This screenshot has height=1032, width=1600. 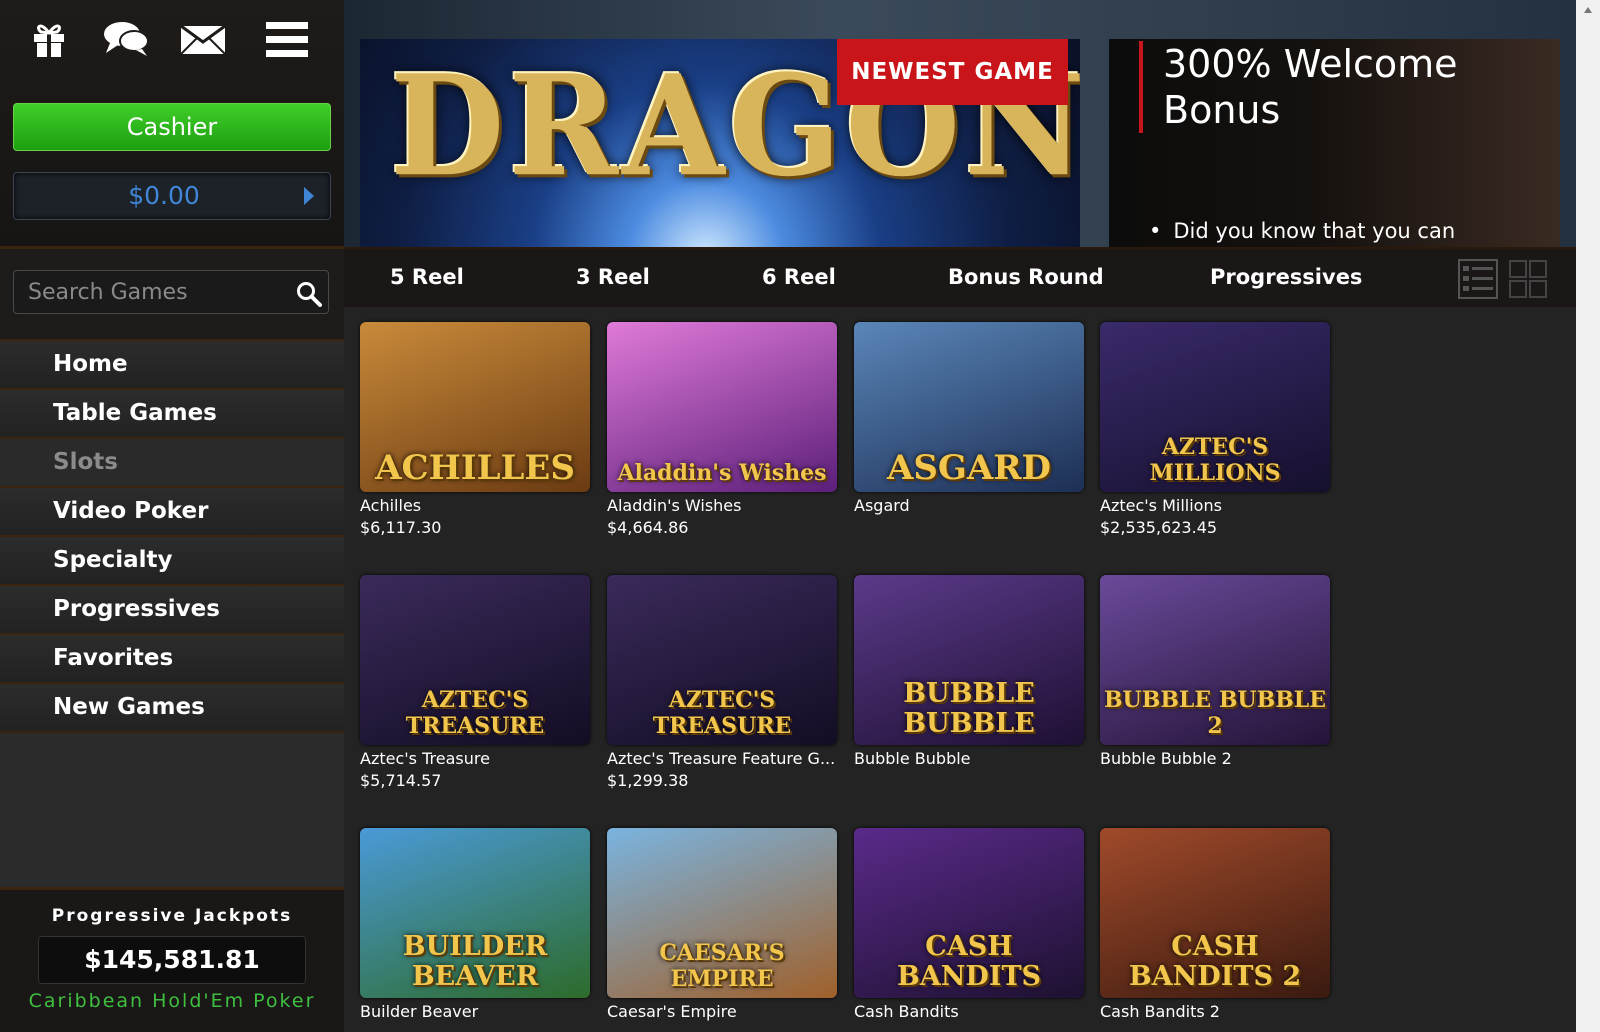 I want to click on game-thumbnail: BUILDER BEAVER, so click(x=475, y=913).